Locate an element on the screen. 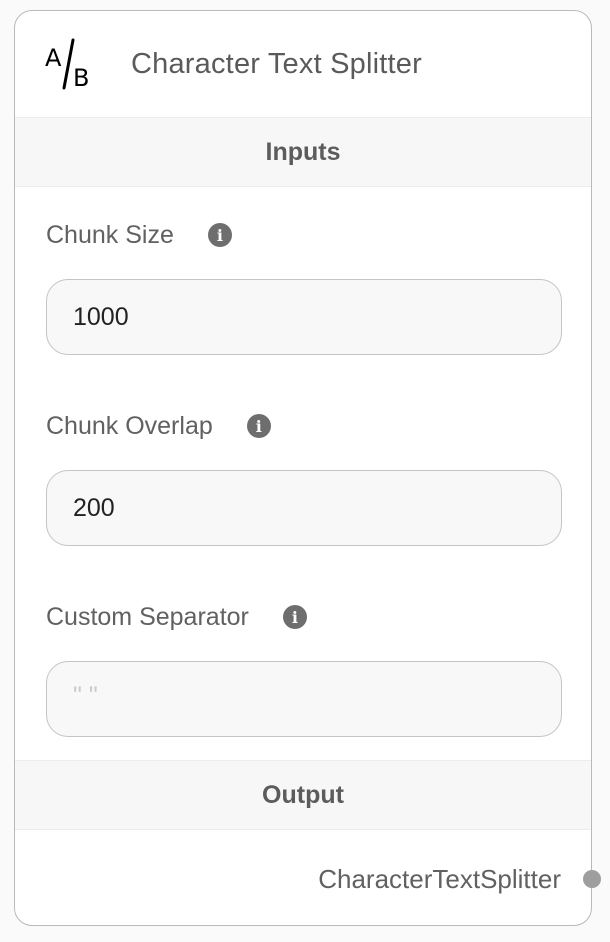 The height and width of the screenshot is (942, 610). chunk-size-label: Chunk Size is located at coordinates (110, 234).